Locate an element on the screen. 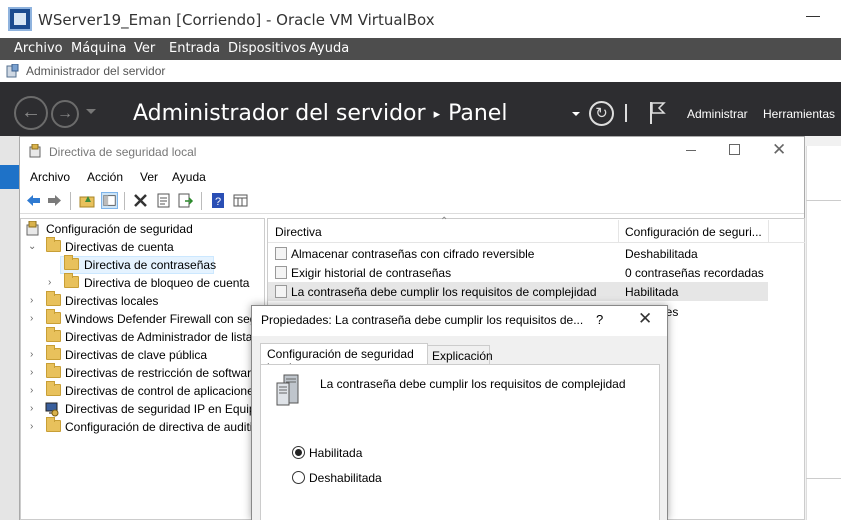 This screenshot has width=841, height=520. policy-value: Habilitada is located at coordinates (652, 292).